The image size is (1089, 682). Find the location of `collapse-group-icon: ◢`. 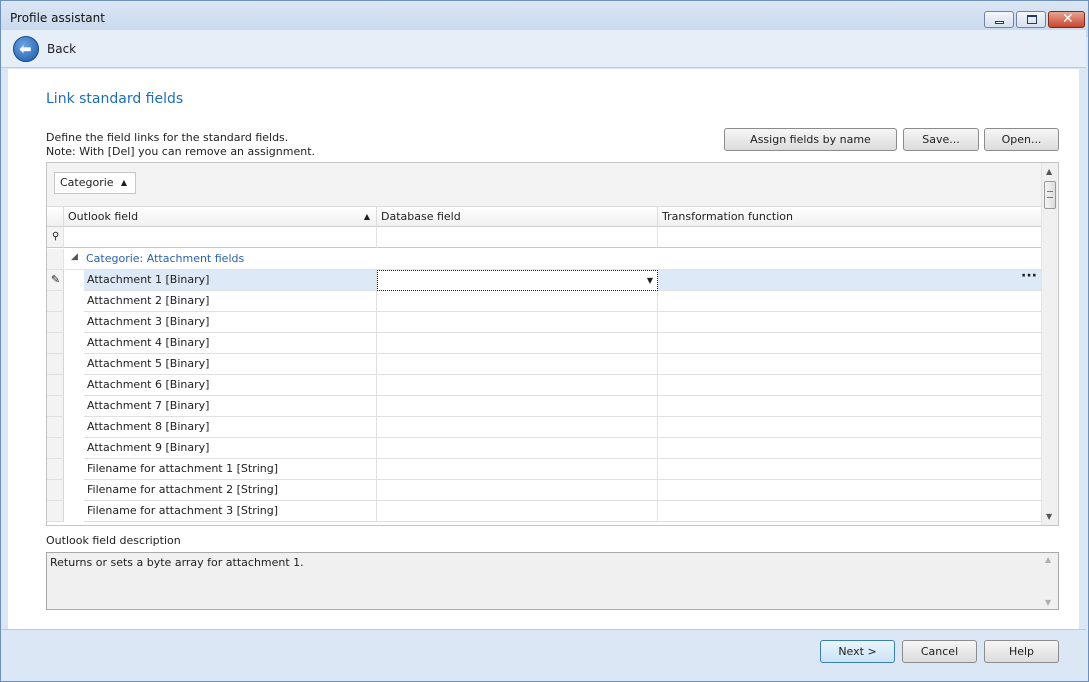

collapse-group-icon: ◢ is located at coordinates (74, 257).